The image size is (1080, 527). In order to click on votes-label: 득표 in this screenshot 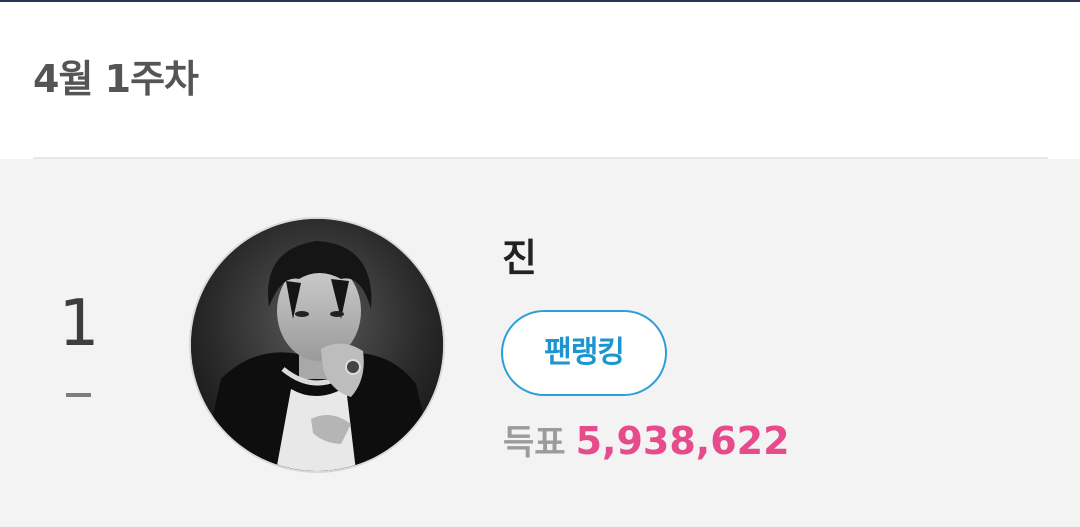, I will do `click(534, 443)`.